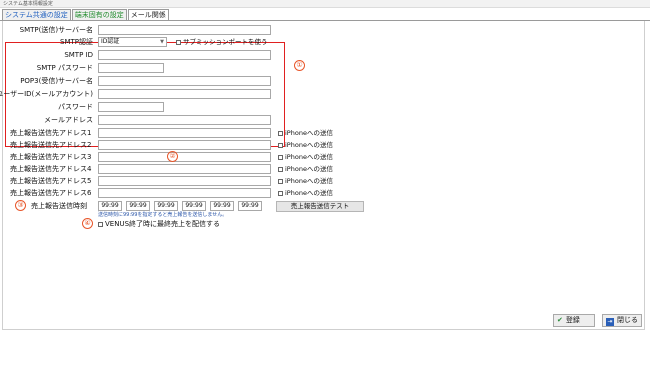  I want to click on chevron-down-icon: ▼, so click(162, 42).